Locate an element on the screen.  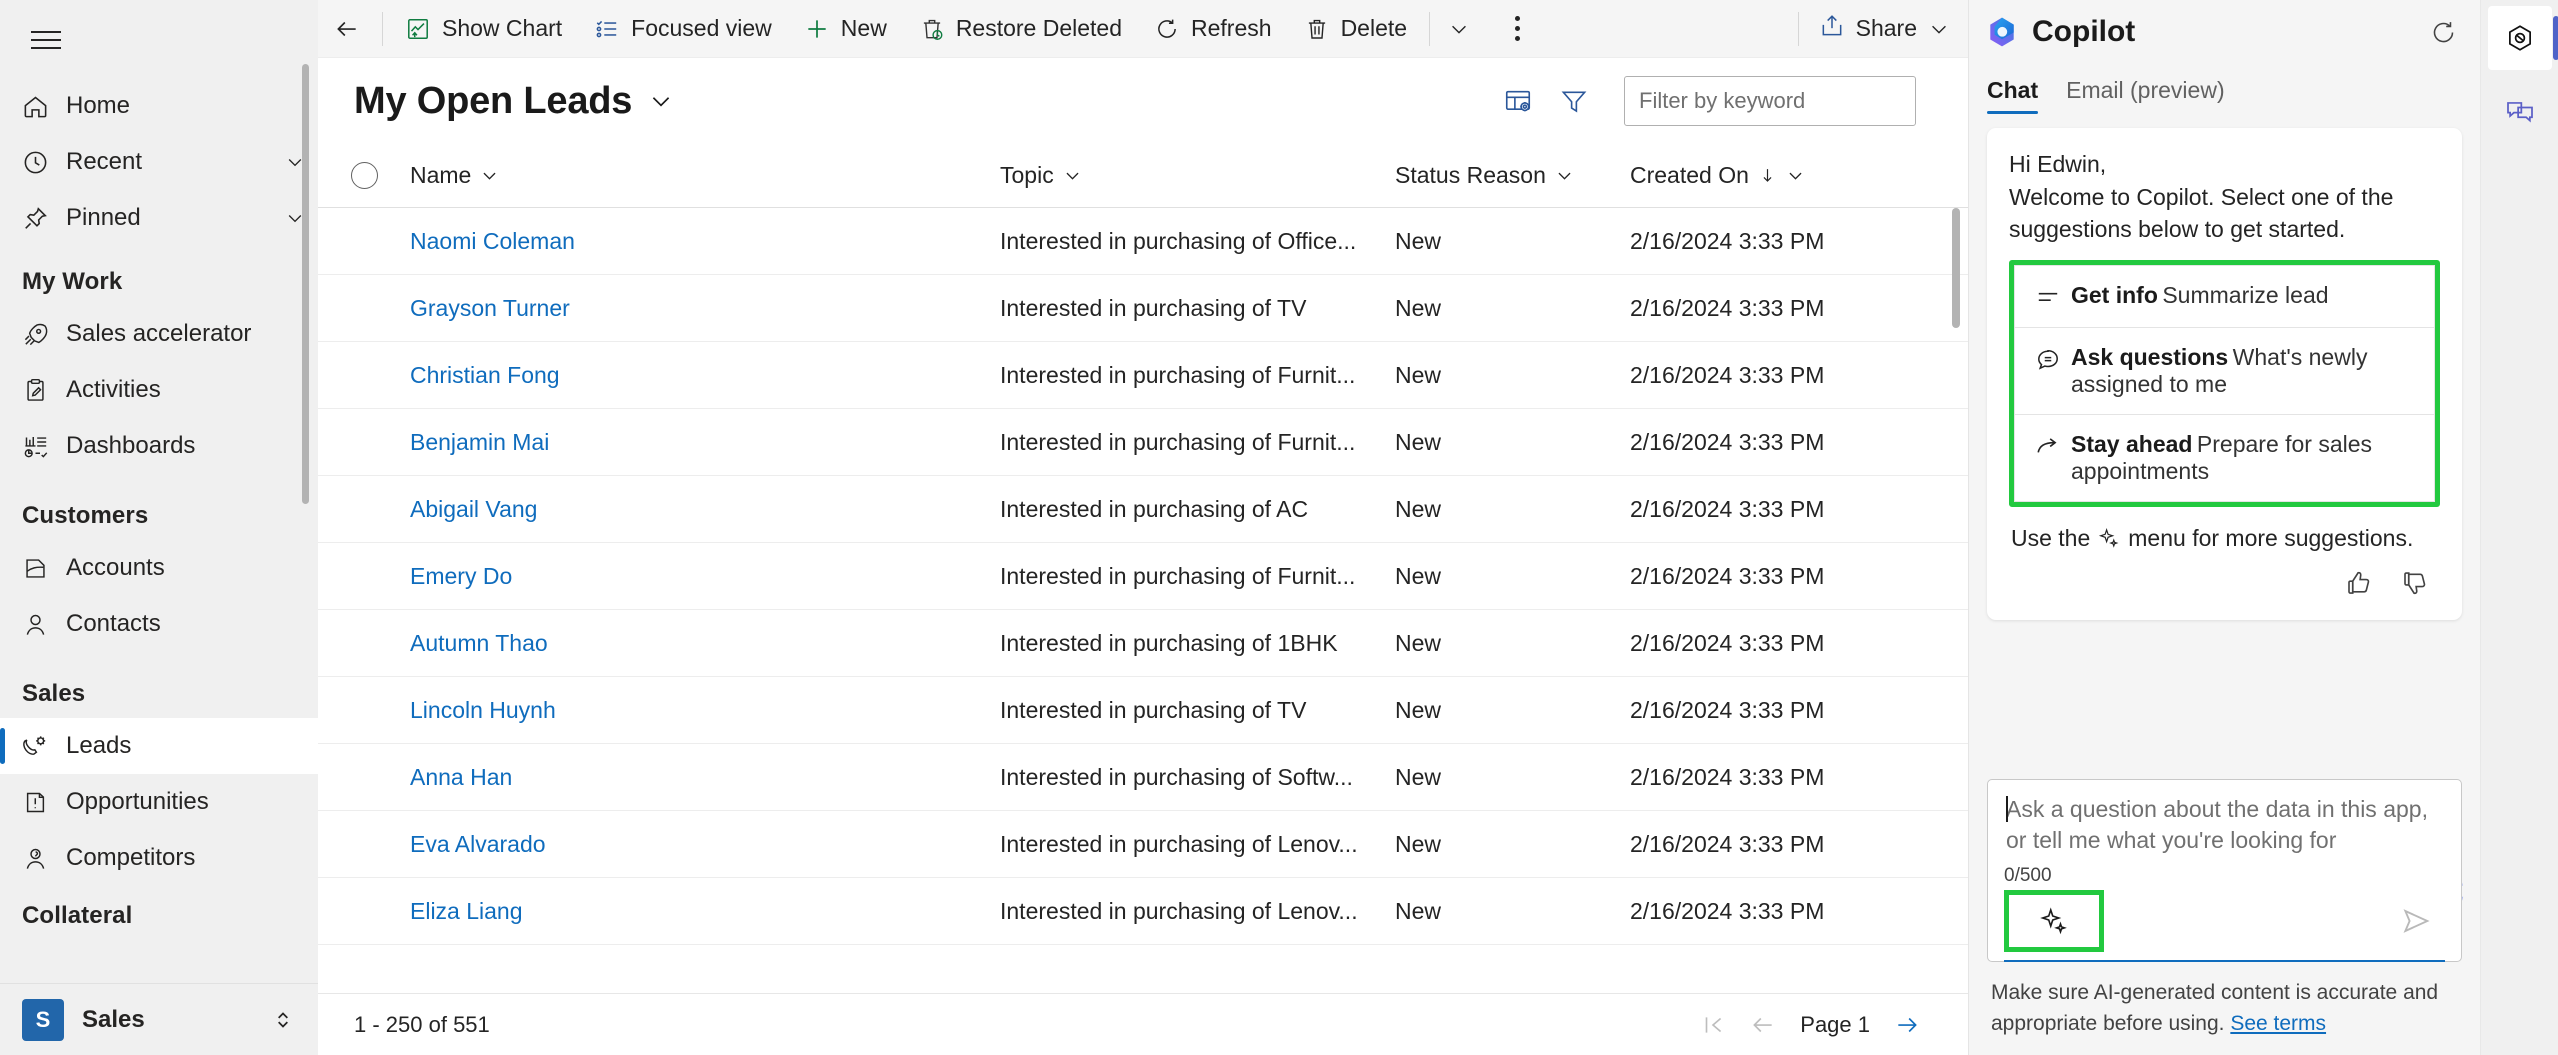
new-button: New is located at coordinates (845, 29).